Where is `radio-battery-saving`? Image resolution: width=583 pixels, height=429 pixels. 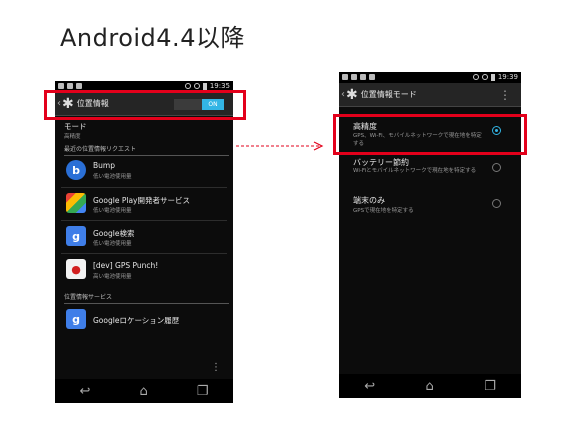 radio-battery-saving is located at coordinates (496, 167).